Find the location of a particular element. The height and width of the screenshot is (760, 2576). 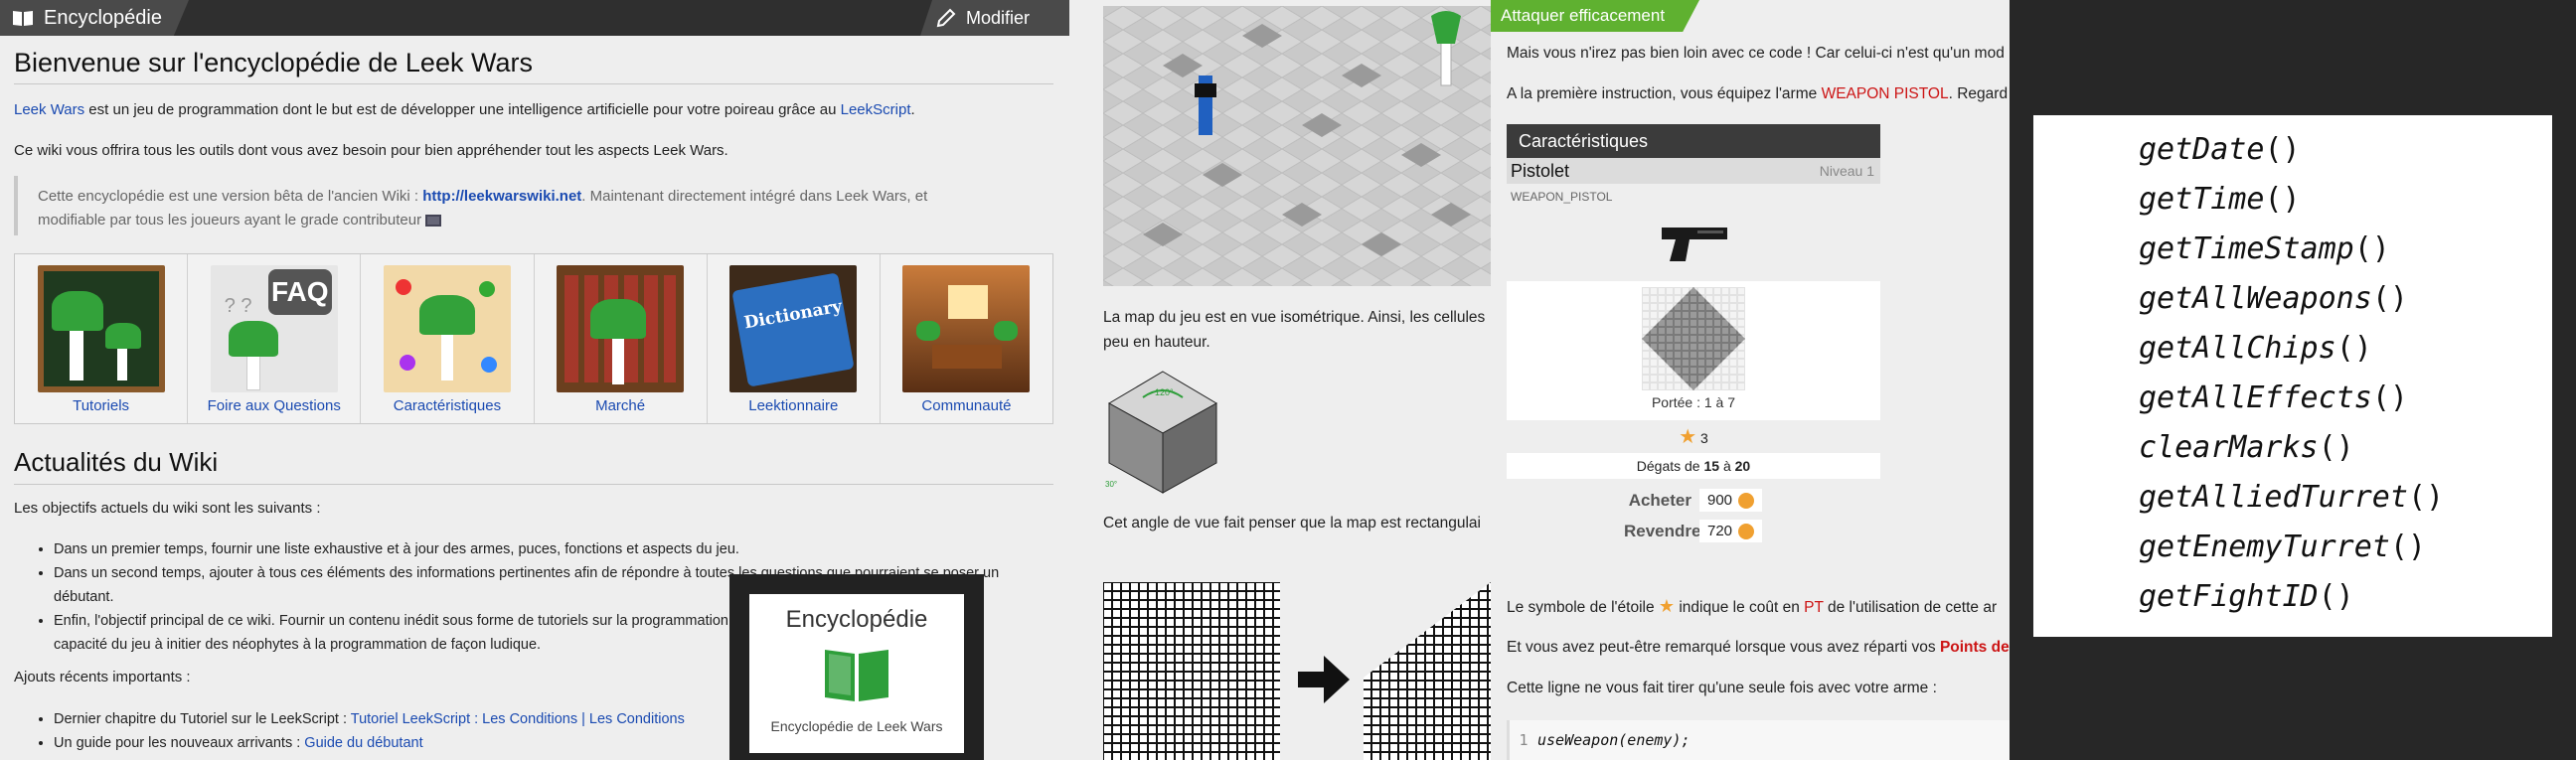

beginner-guide-link: Guide du débutant is located at coordinates (363, 743).